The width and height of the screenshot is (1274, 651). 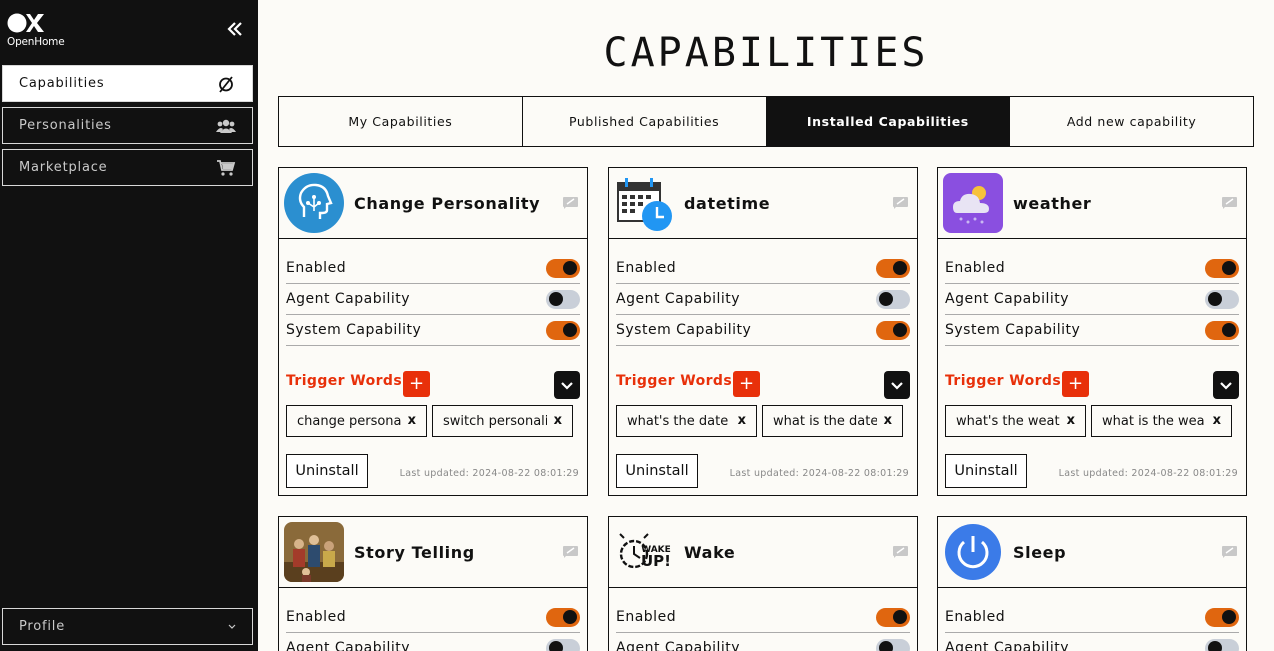 What do you see at coordinates (63, 167) in the screenshot?
I see `sidebar-item-label: Marketplace` at bounding box center [63, 167].